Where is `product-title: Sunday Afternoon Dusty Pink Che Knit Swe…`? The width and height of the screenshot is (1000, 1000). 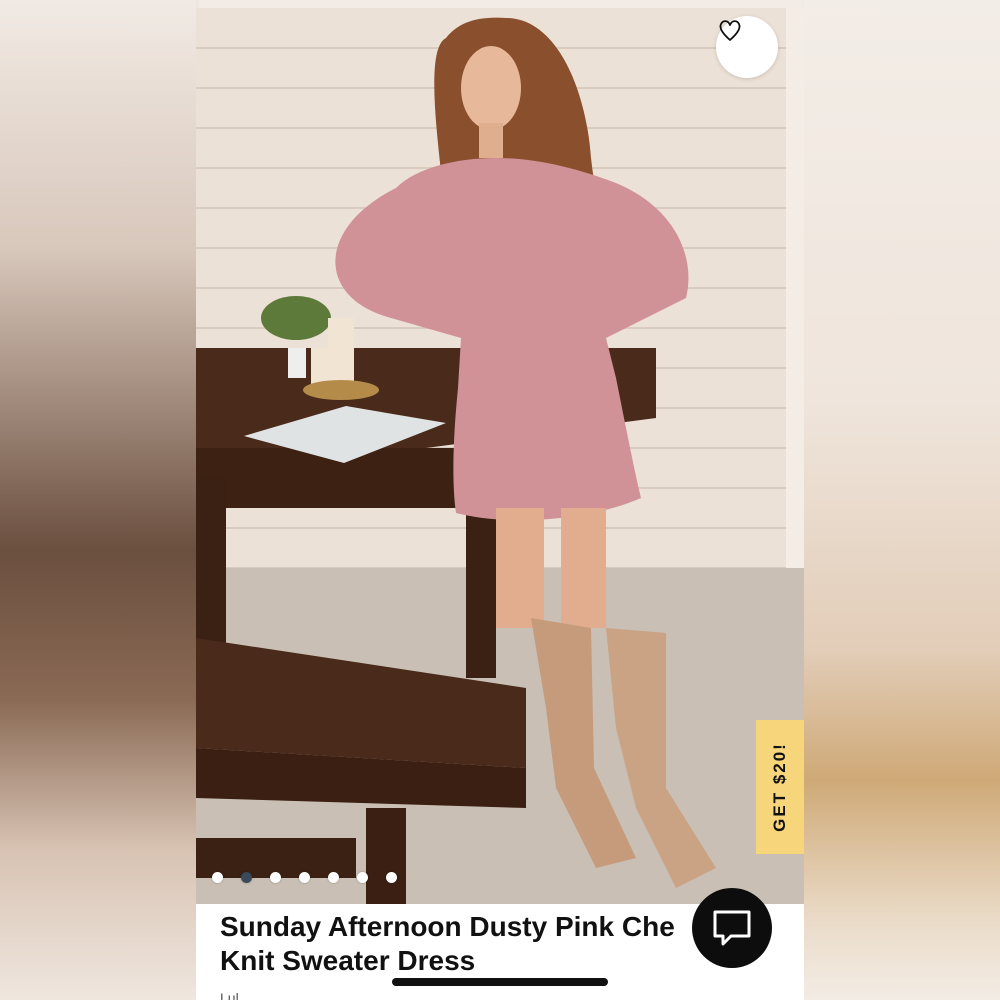 product-title: Sunday Afternoon Dusty Pink Che Knit Swe… is located at coordinates (460, 944).